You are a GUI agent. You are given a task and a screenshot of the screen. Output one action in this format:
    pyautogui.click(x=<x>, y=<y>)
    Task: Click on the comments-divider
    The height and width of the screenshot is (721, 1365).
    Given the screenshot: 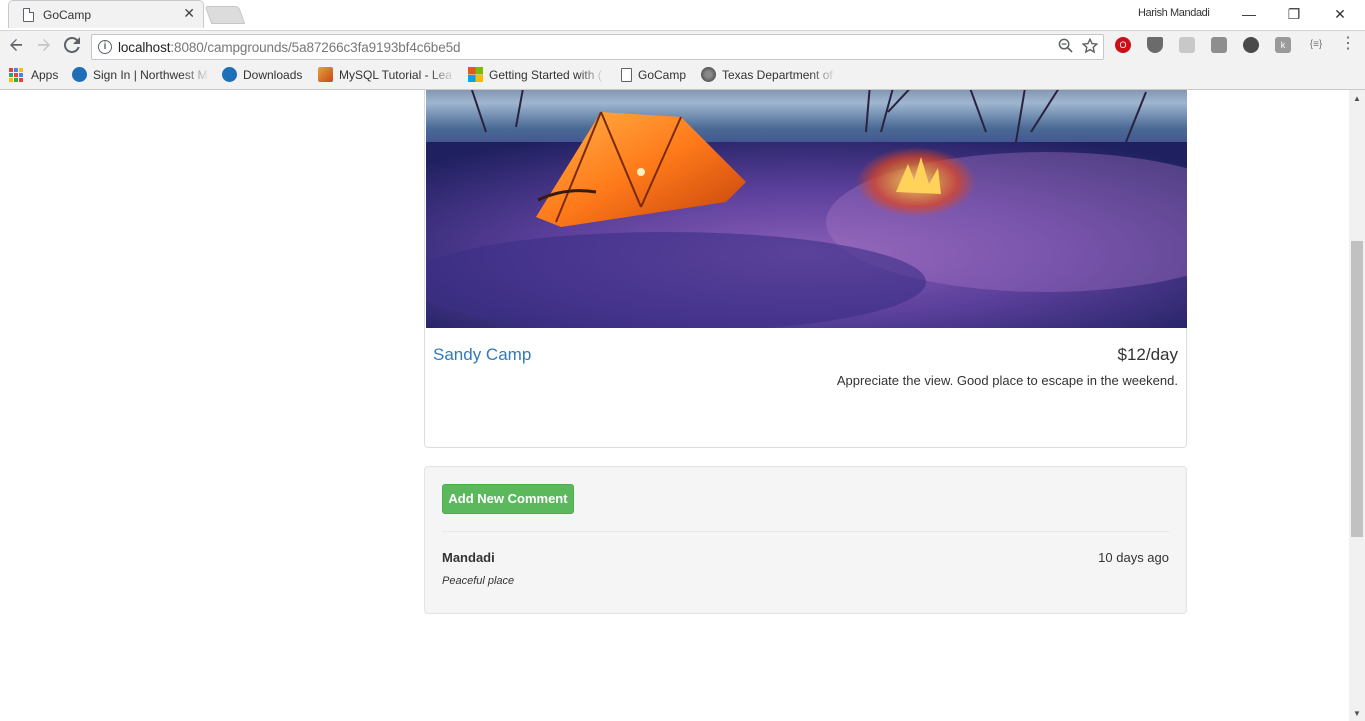 What is the action you would take?
    pyautogui.click(x=805, y=531)
    